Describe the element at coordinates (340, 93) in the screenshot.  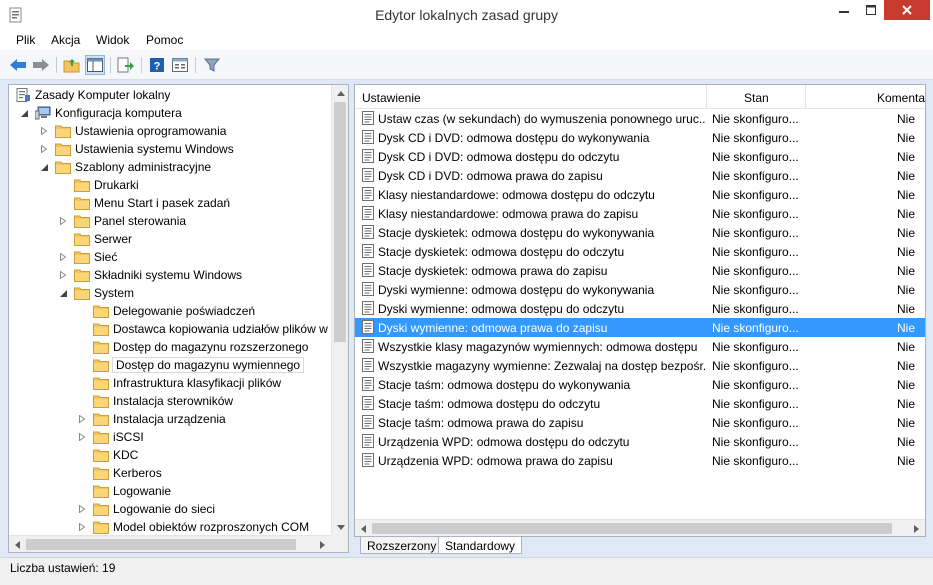
I see `scroll-up-arrow` at that location.